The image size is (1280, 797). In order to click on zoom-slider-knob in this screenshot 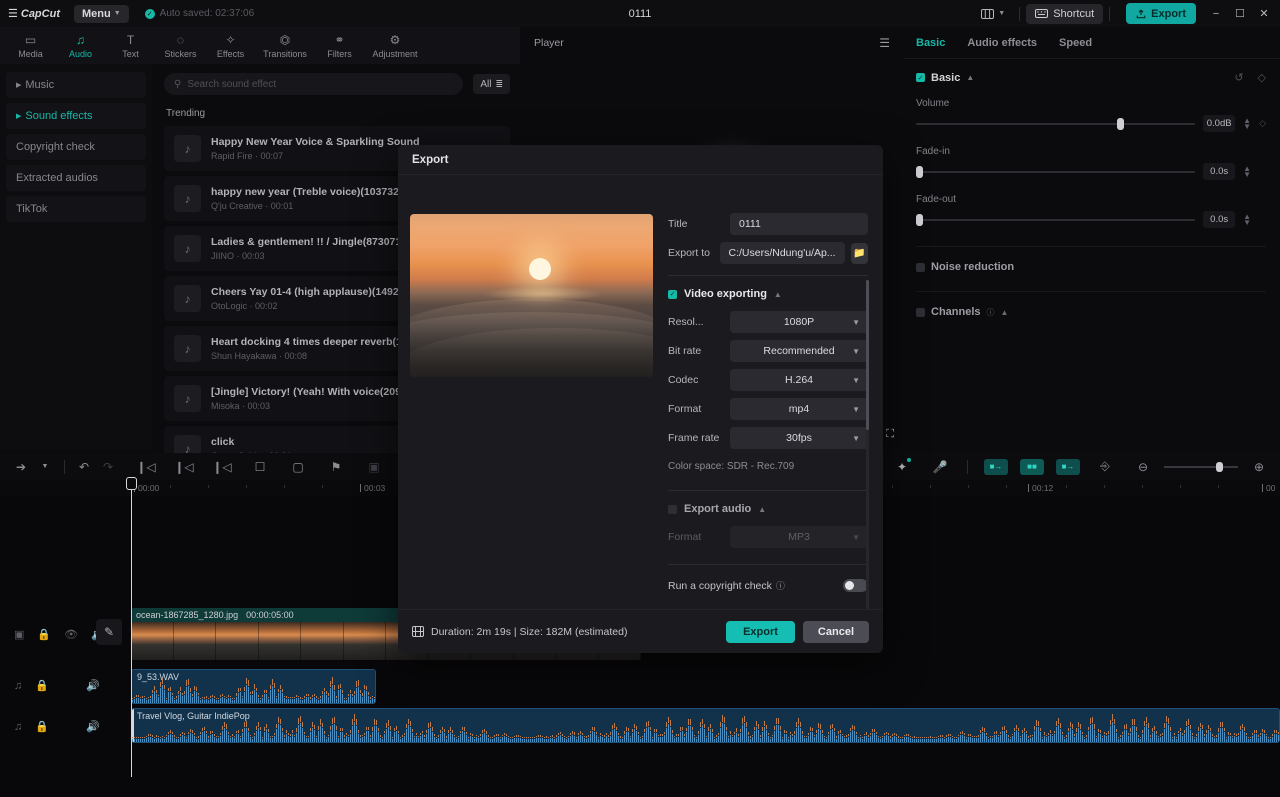, I will do `click(1219, 466)`.